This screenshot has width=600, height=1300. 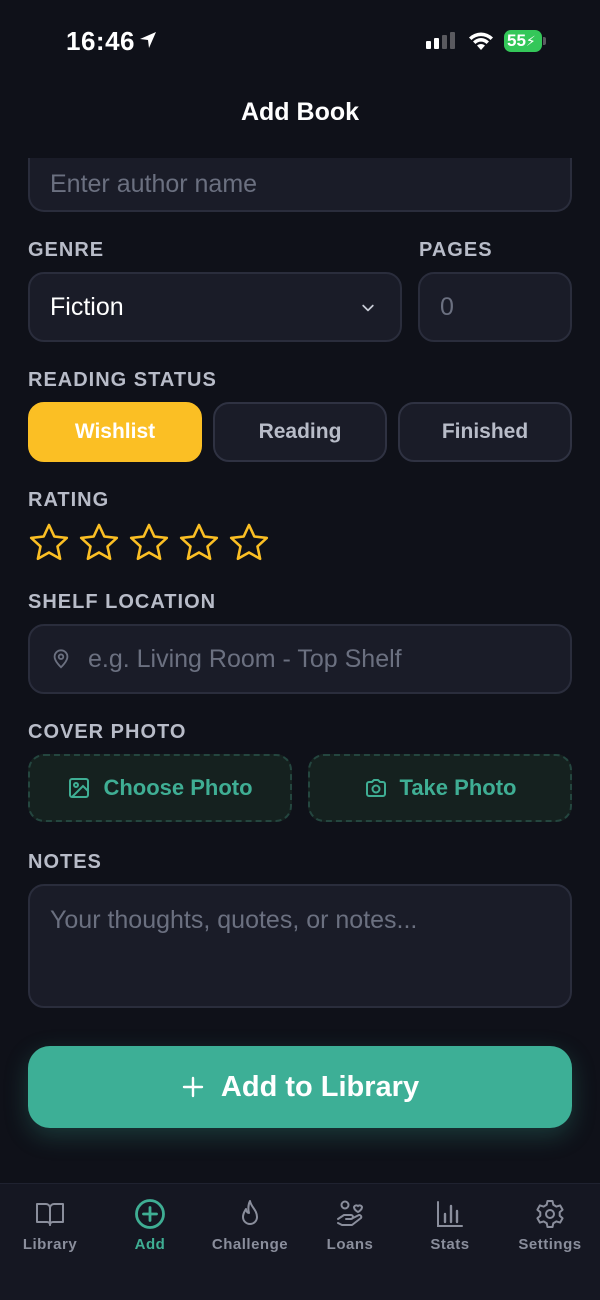 I want to click on status-bar: 16:46 55 ⚡, so click(x=300, y=40).